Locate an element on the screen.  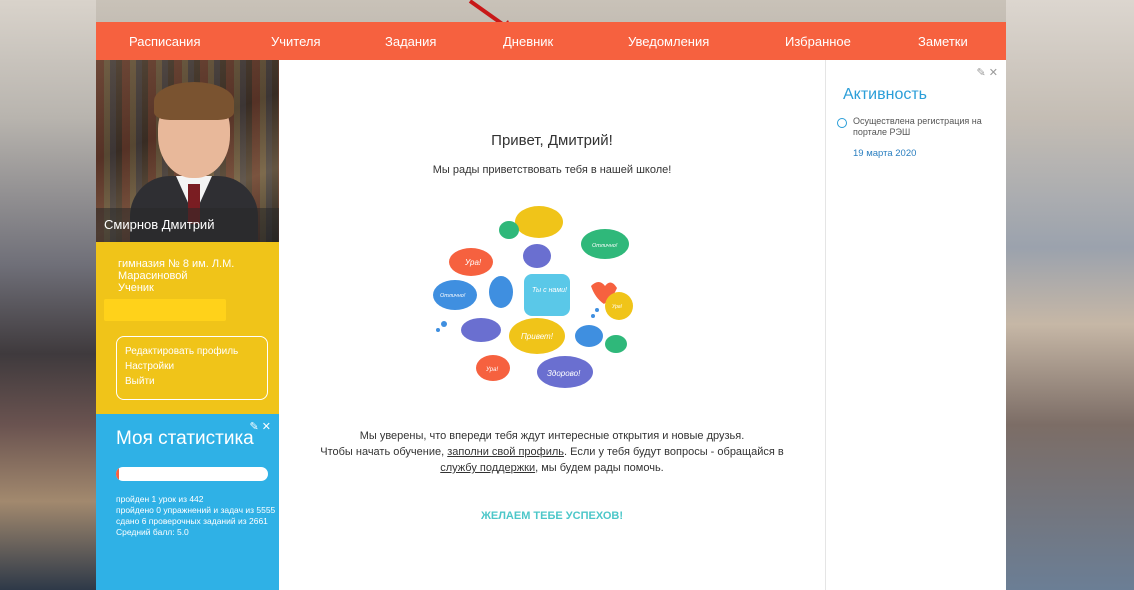
bubble-text-8: Здорово! is located at coordinates (564, 373).